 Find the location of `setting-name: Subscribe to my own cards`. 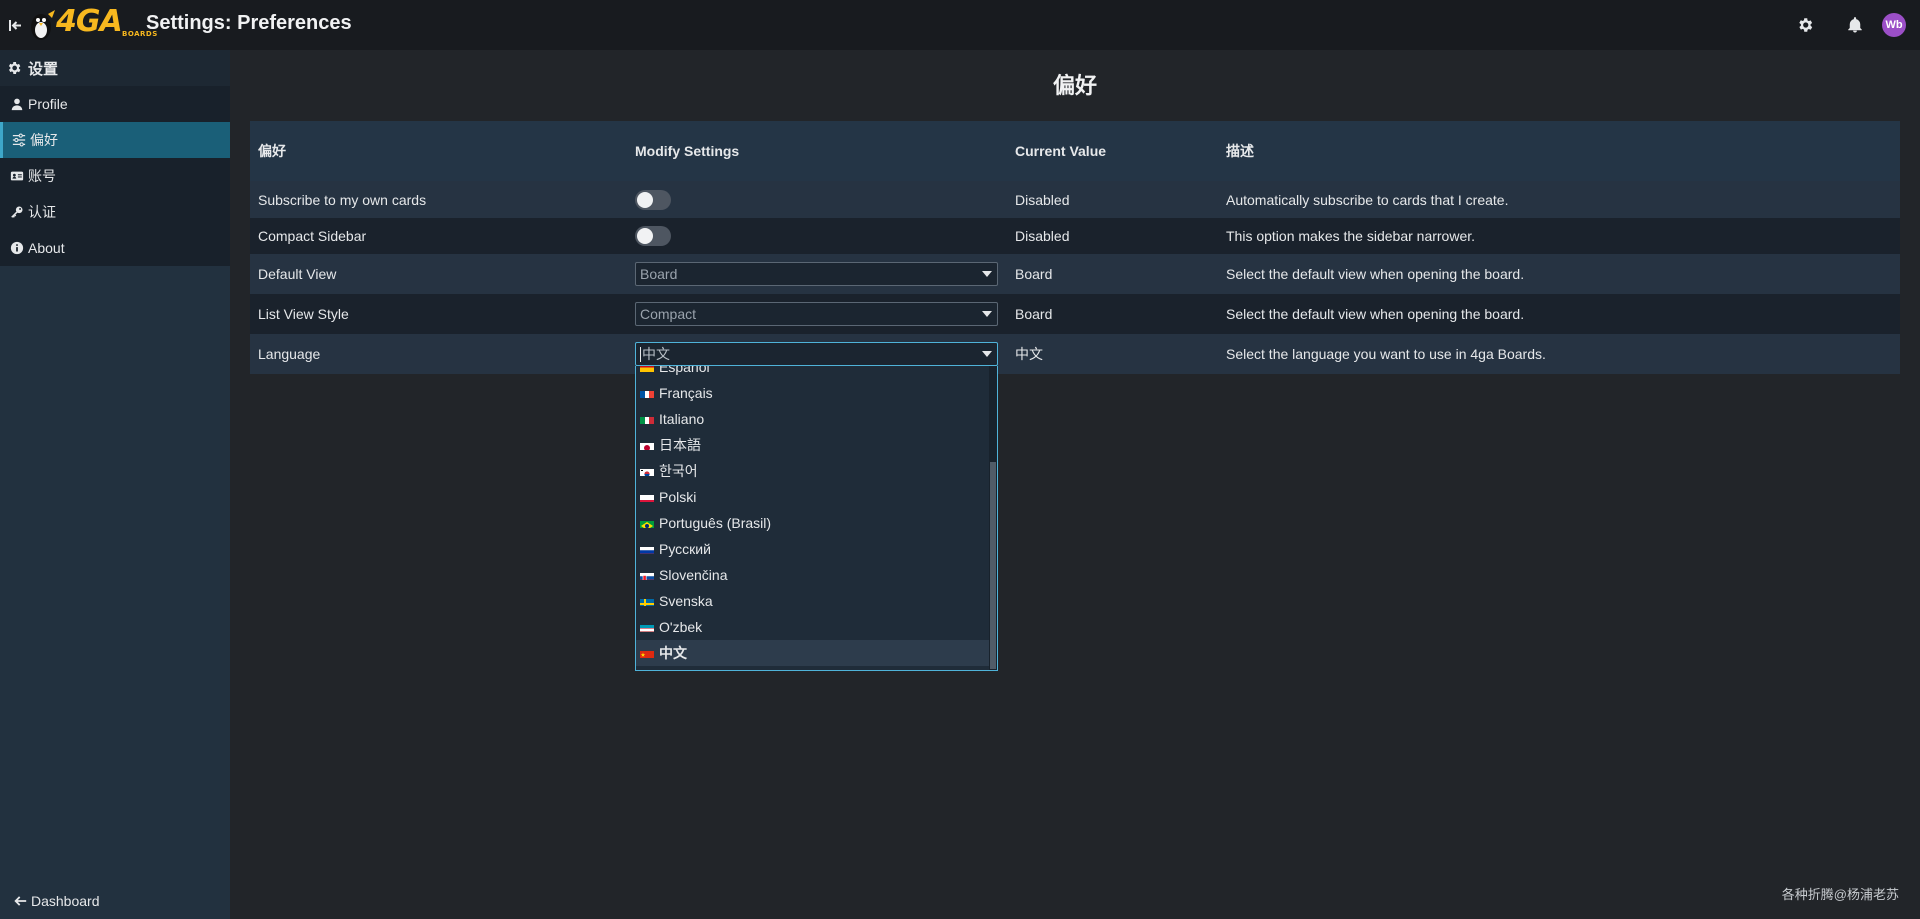

setting-name: Subscribe to my own cards is located at coordinates (342, 199).